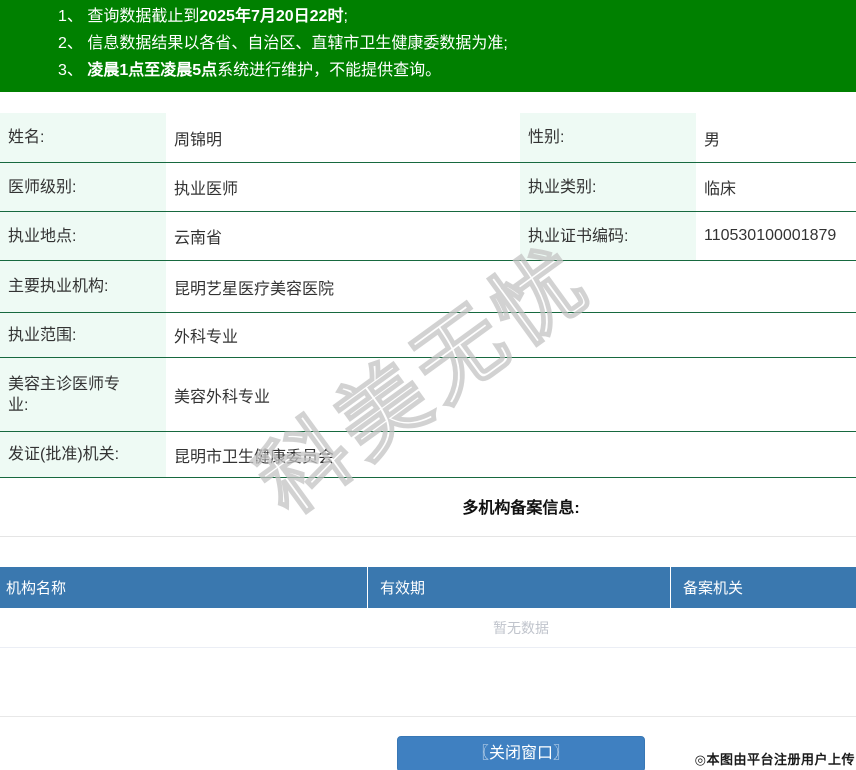  I want to click on field-value-doctor-level: 执业医师, so click(206, 189).